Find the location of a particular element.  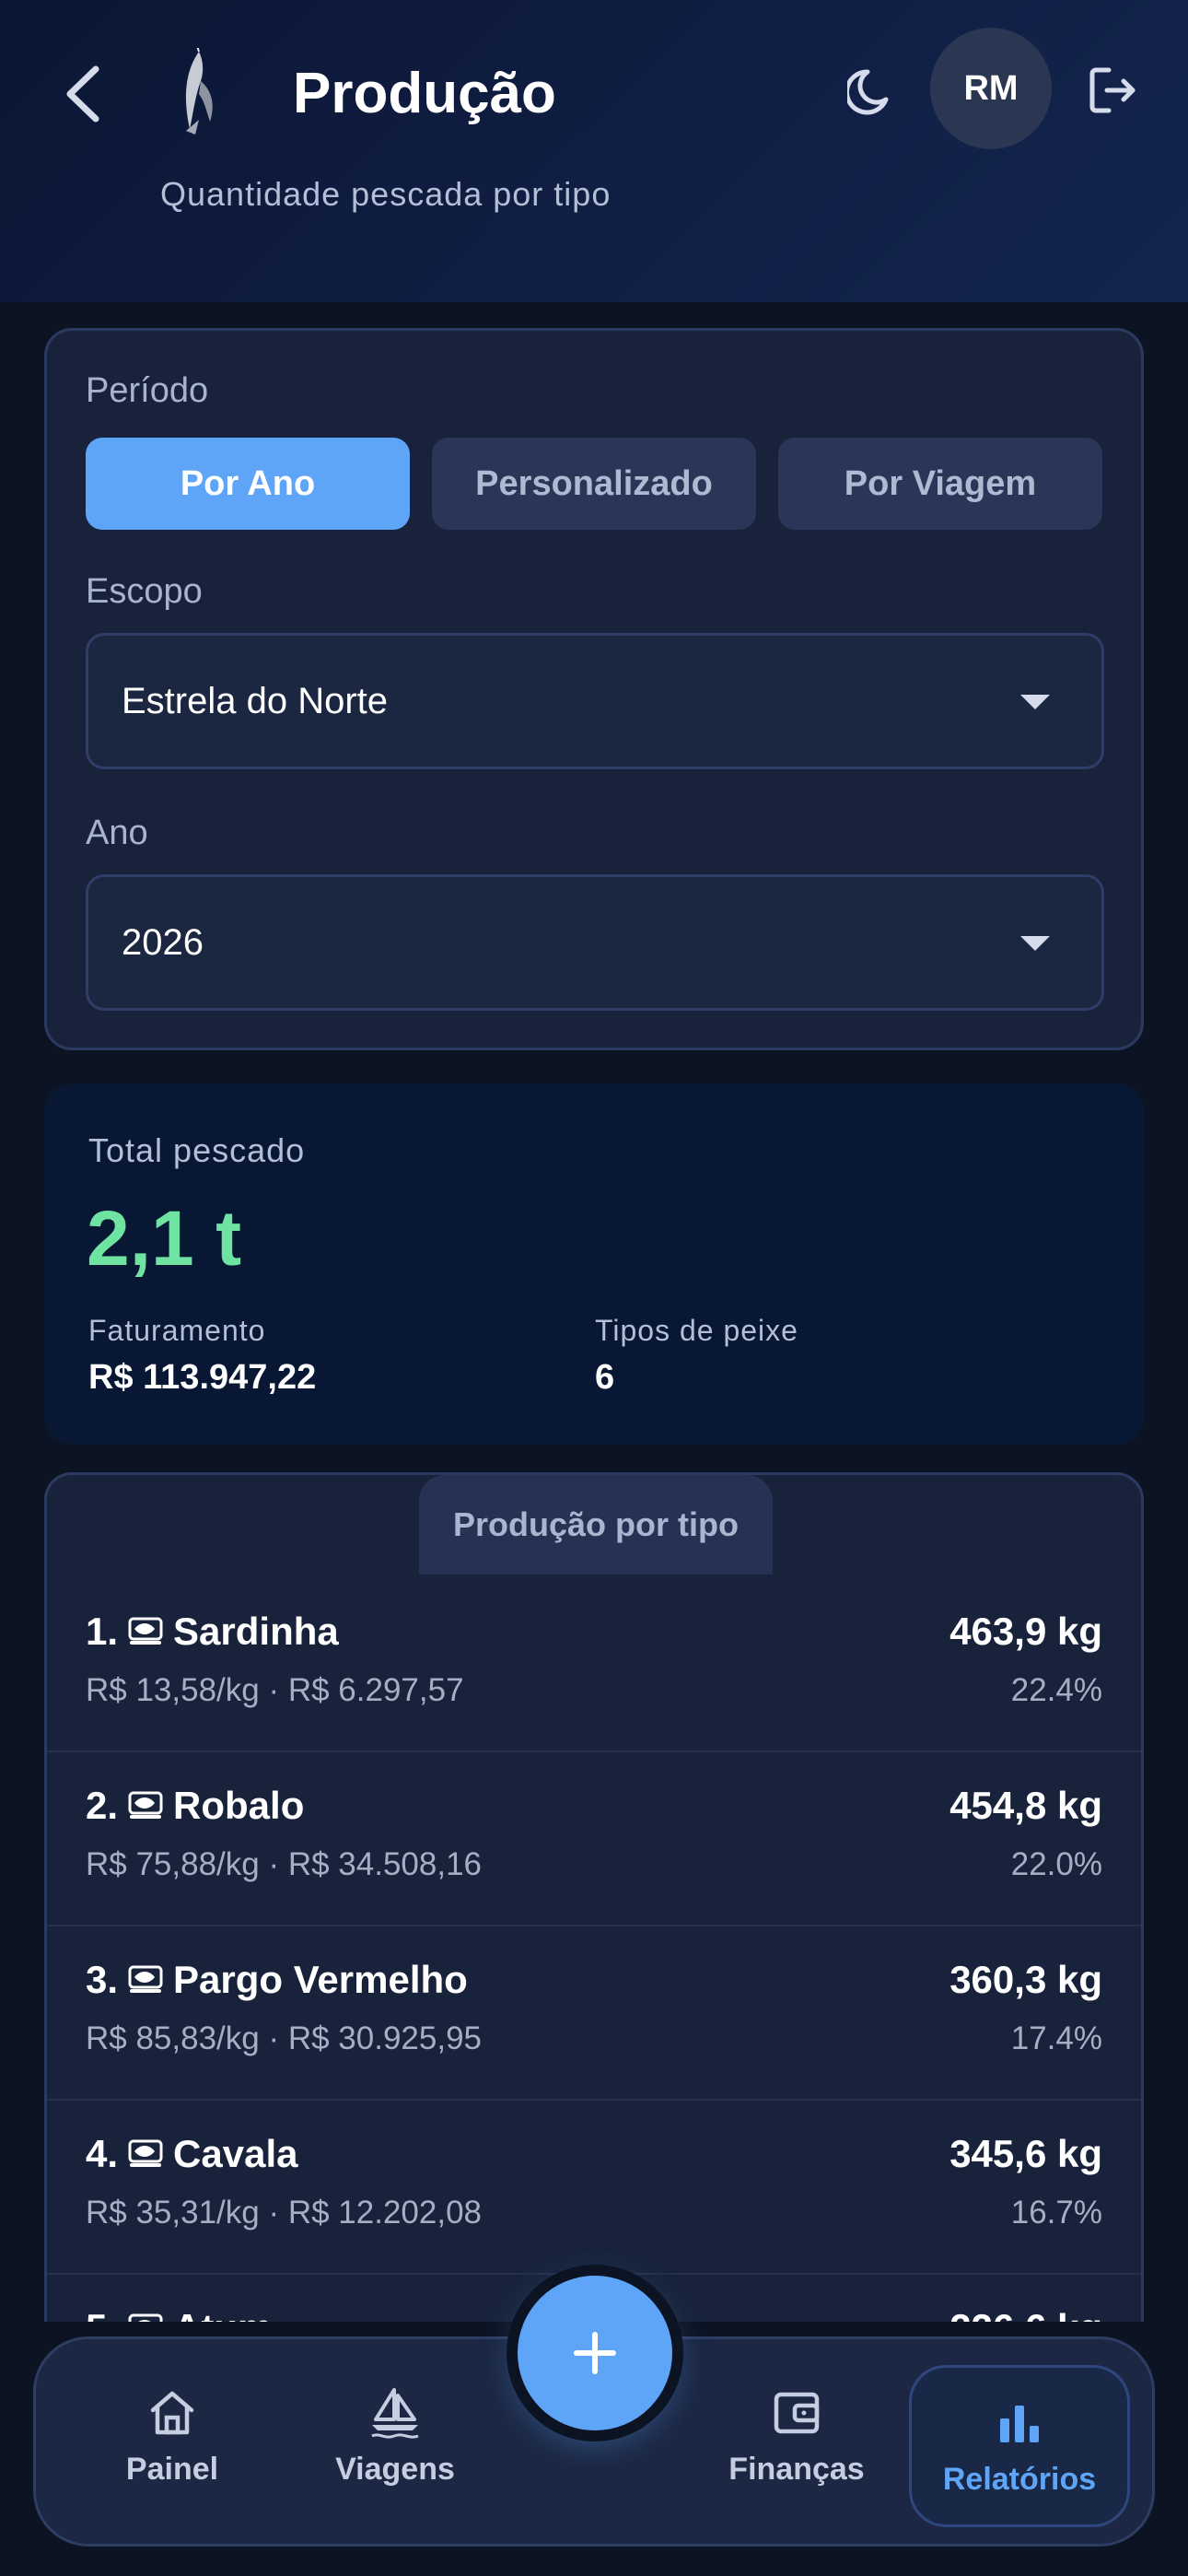

add-button is located at coordinates (595, 2353).